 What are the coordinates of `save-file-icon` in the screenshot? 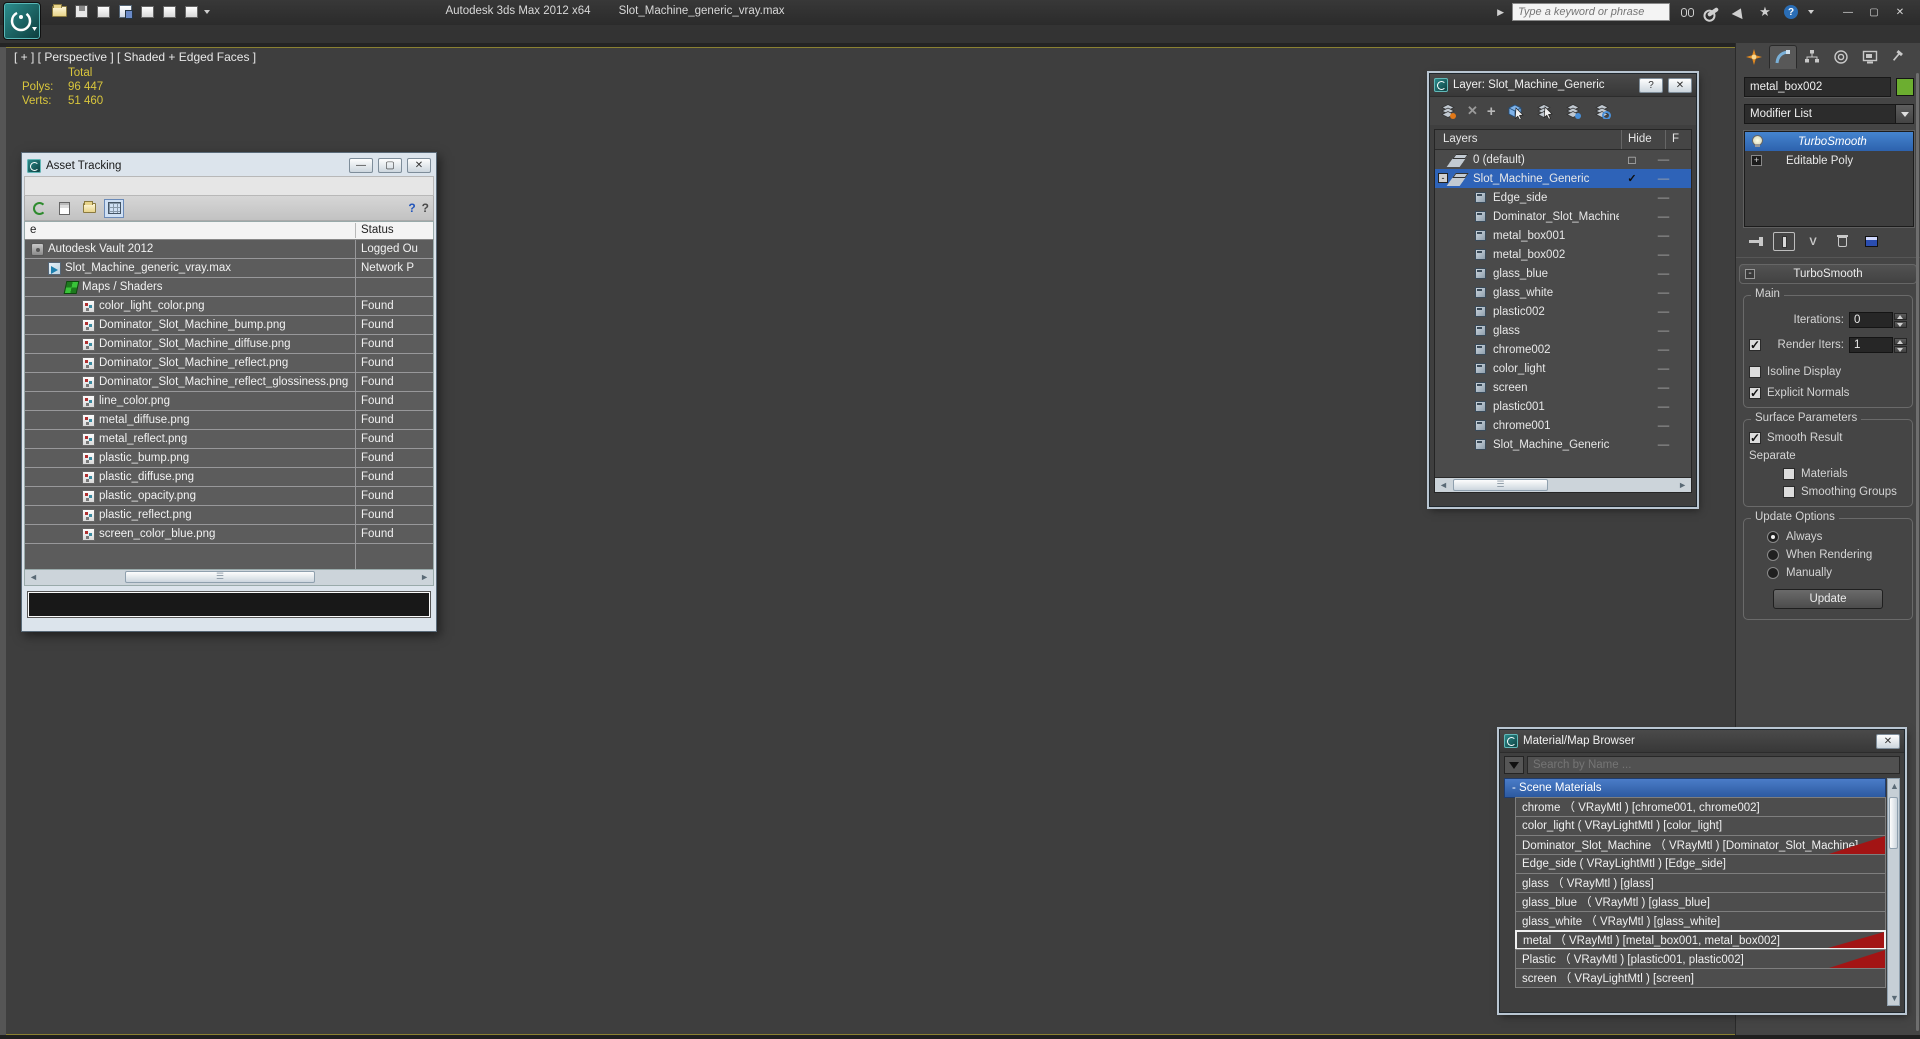 It's located at (81, 11).